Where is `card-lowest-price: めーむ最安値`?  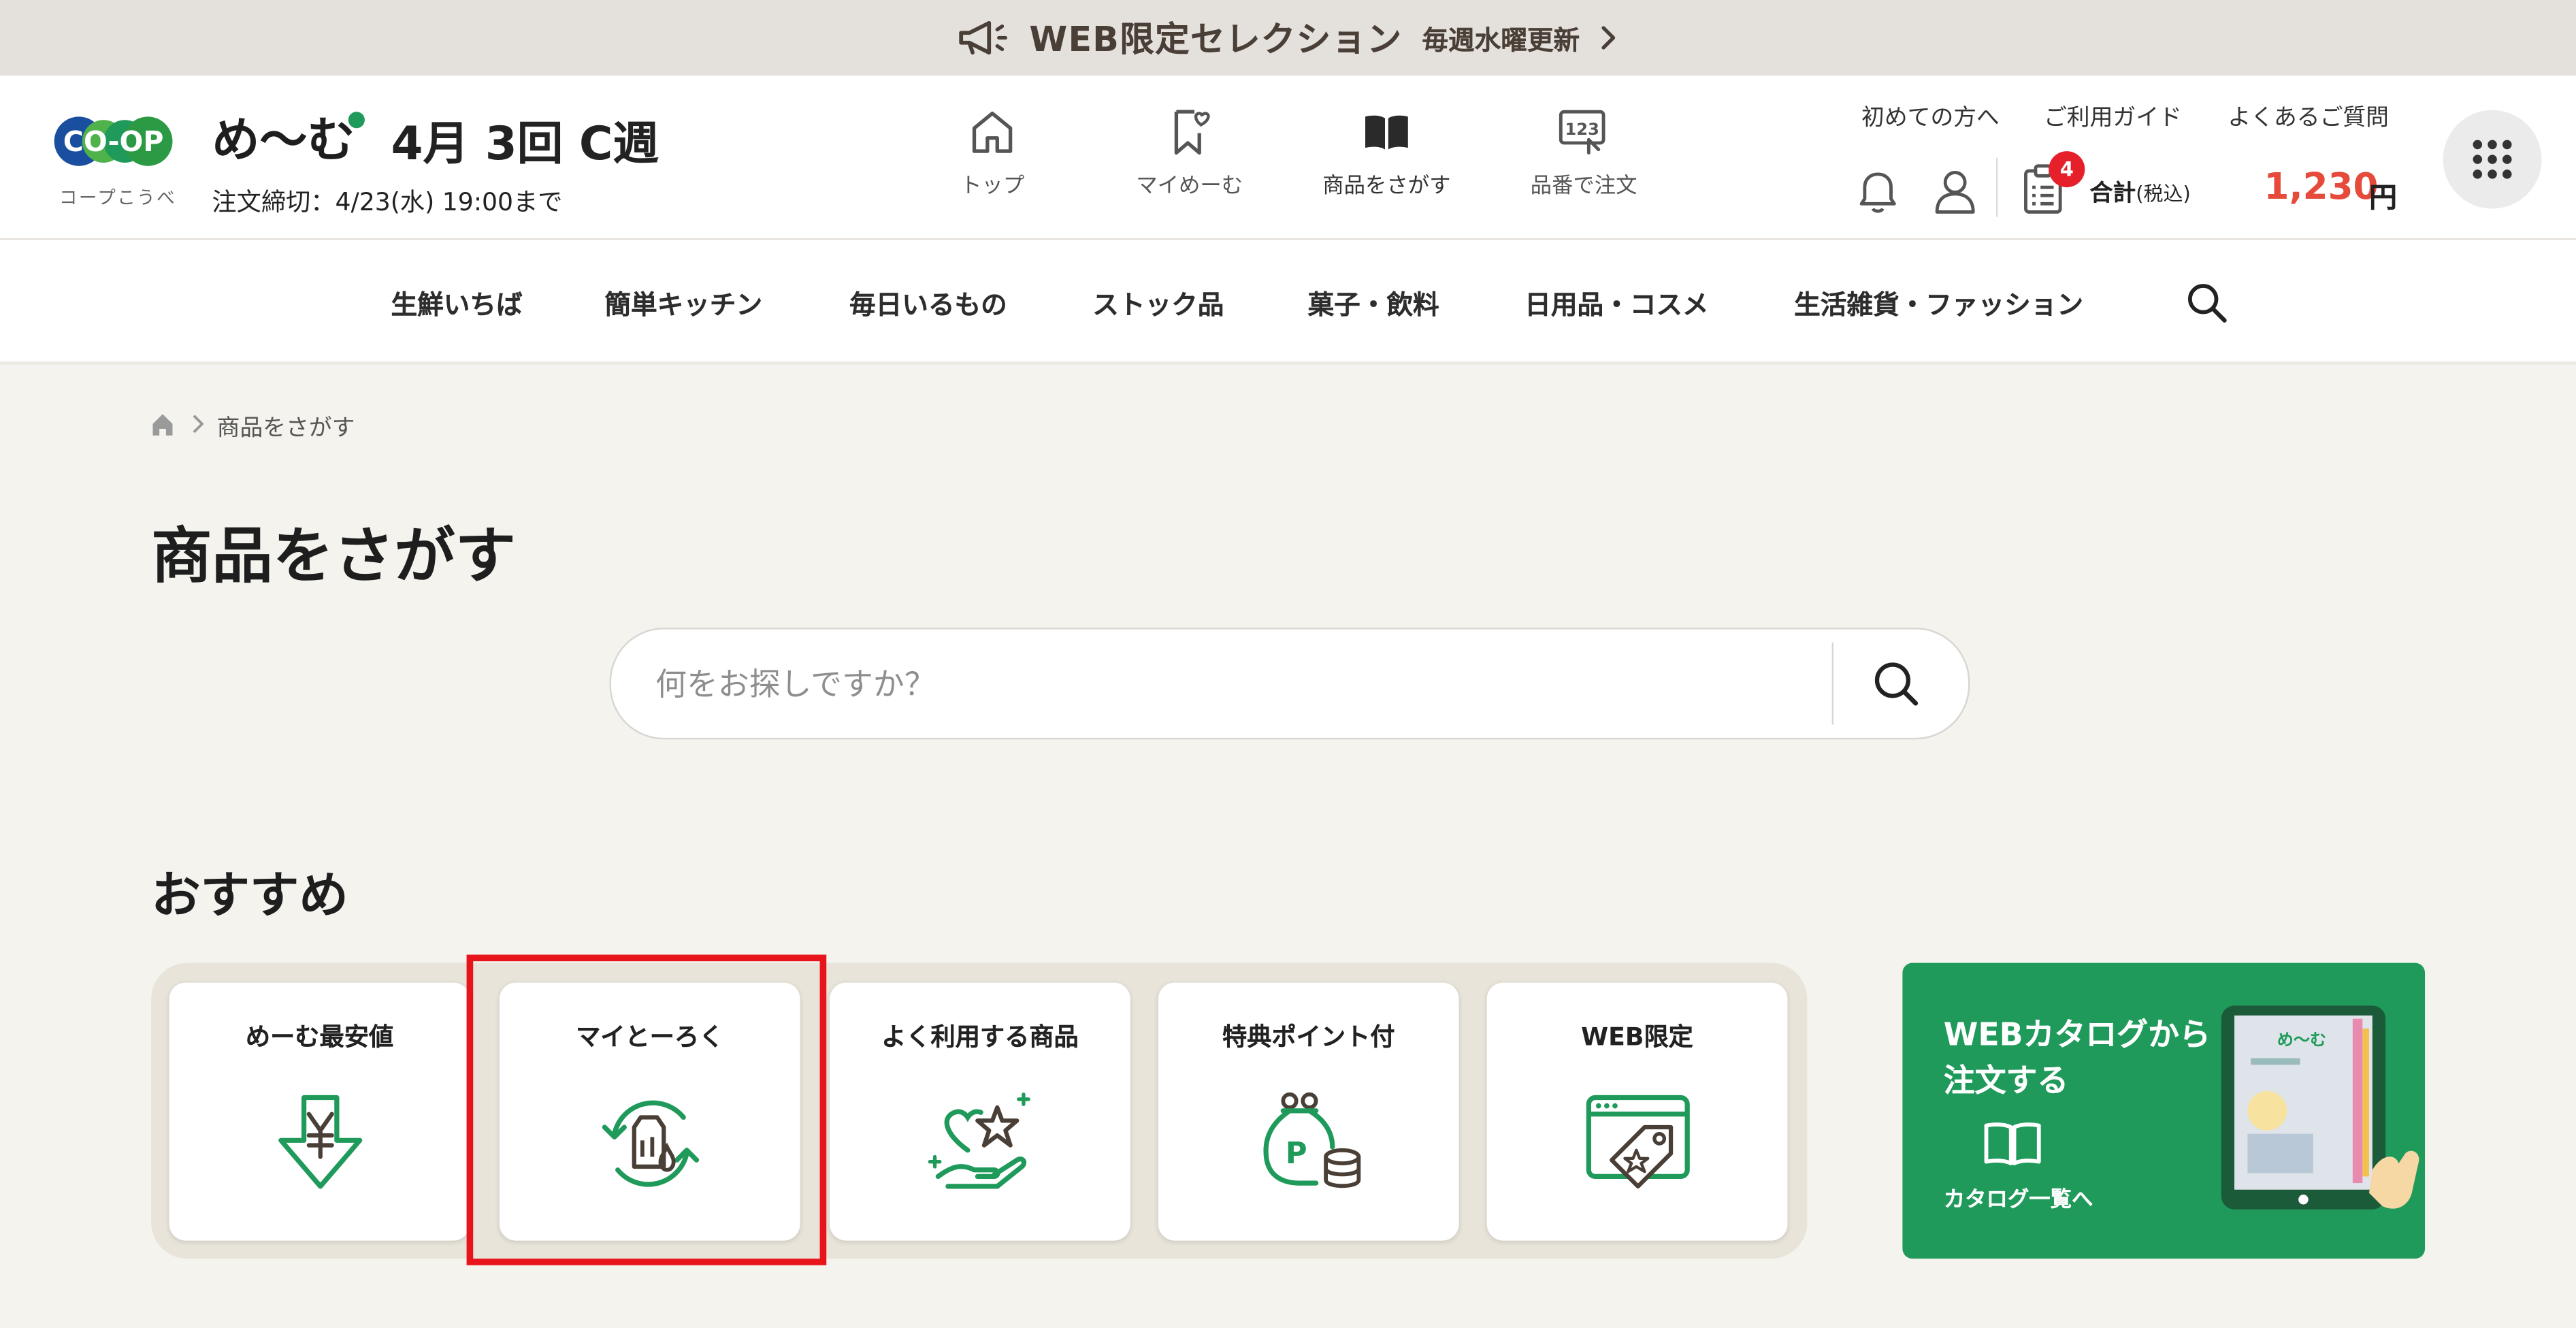
card-lowest-price: めーむ最安値 is located at coordinates (319, 1111).